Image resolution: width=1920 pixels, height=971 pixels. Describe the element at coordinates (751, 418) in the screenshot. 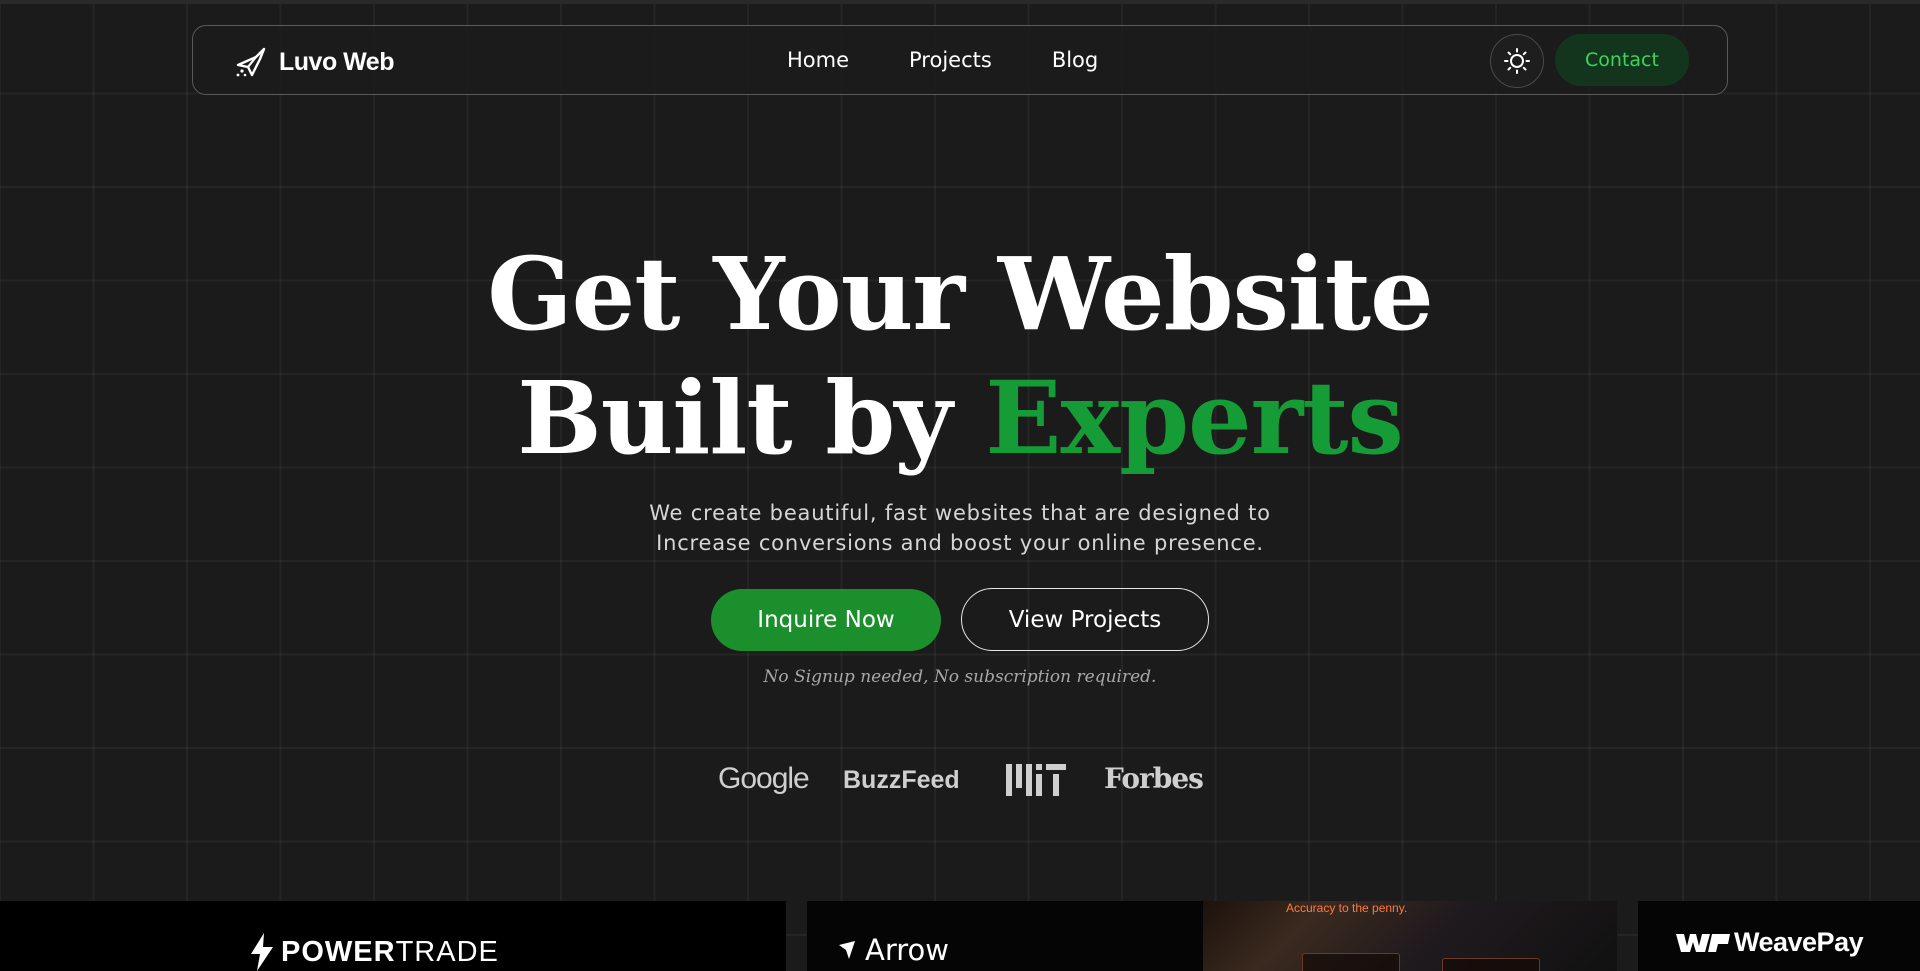

I see `hero-title-prefix: Built by` at that location.